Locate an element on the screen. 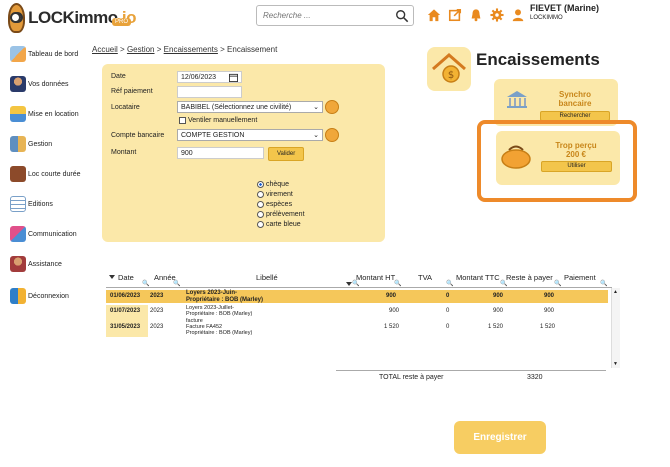  sidebar-item-editions: Editions is located at coordinates (31, 204).